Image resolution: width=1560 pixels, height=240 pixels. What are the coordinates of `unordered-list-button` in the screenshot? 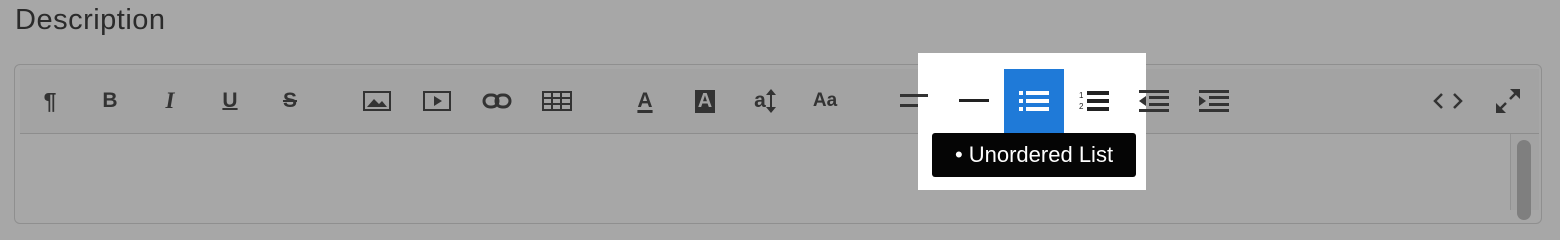 It's located at (1034, 101).